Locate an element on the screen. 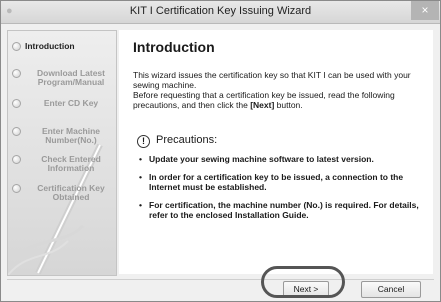 The height and width of the screenshot is (302, 441). sidebar-item-label: Introduction is located at coordinates (50, 46).